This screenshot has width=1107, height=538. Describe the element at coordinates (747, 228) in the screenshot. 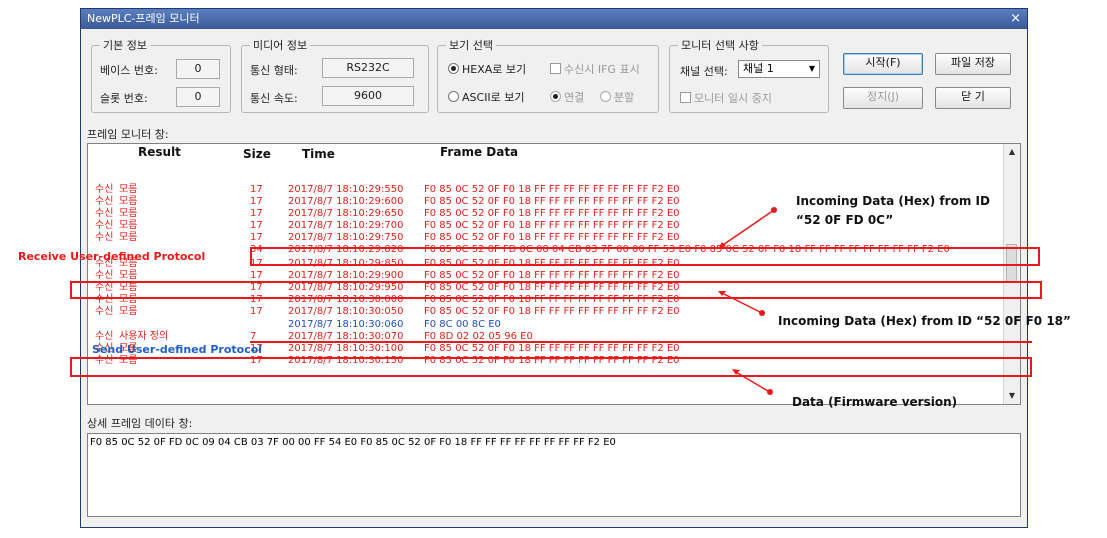

I see `arrow-line-incoming1` at that location.